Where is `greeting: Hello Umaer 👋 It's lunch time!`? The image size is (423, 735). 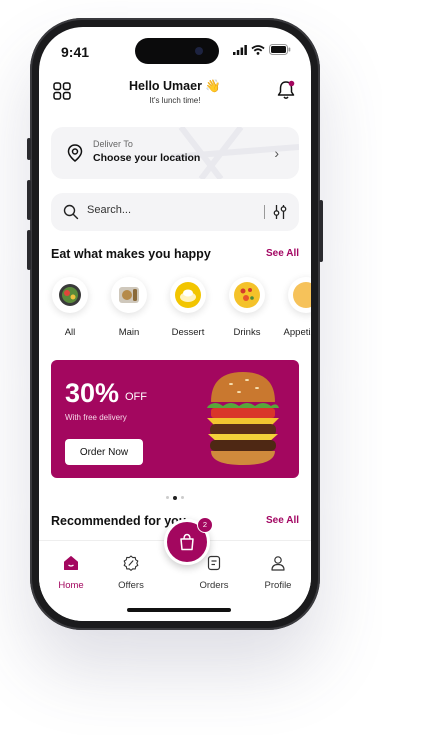
greeting: Hello Umaer 👋 It's lunch time! is located at coordinates (175, 92).